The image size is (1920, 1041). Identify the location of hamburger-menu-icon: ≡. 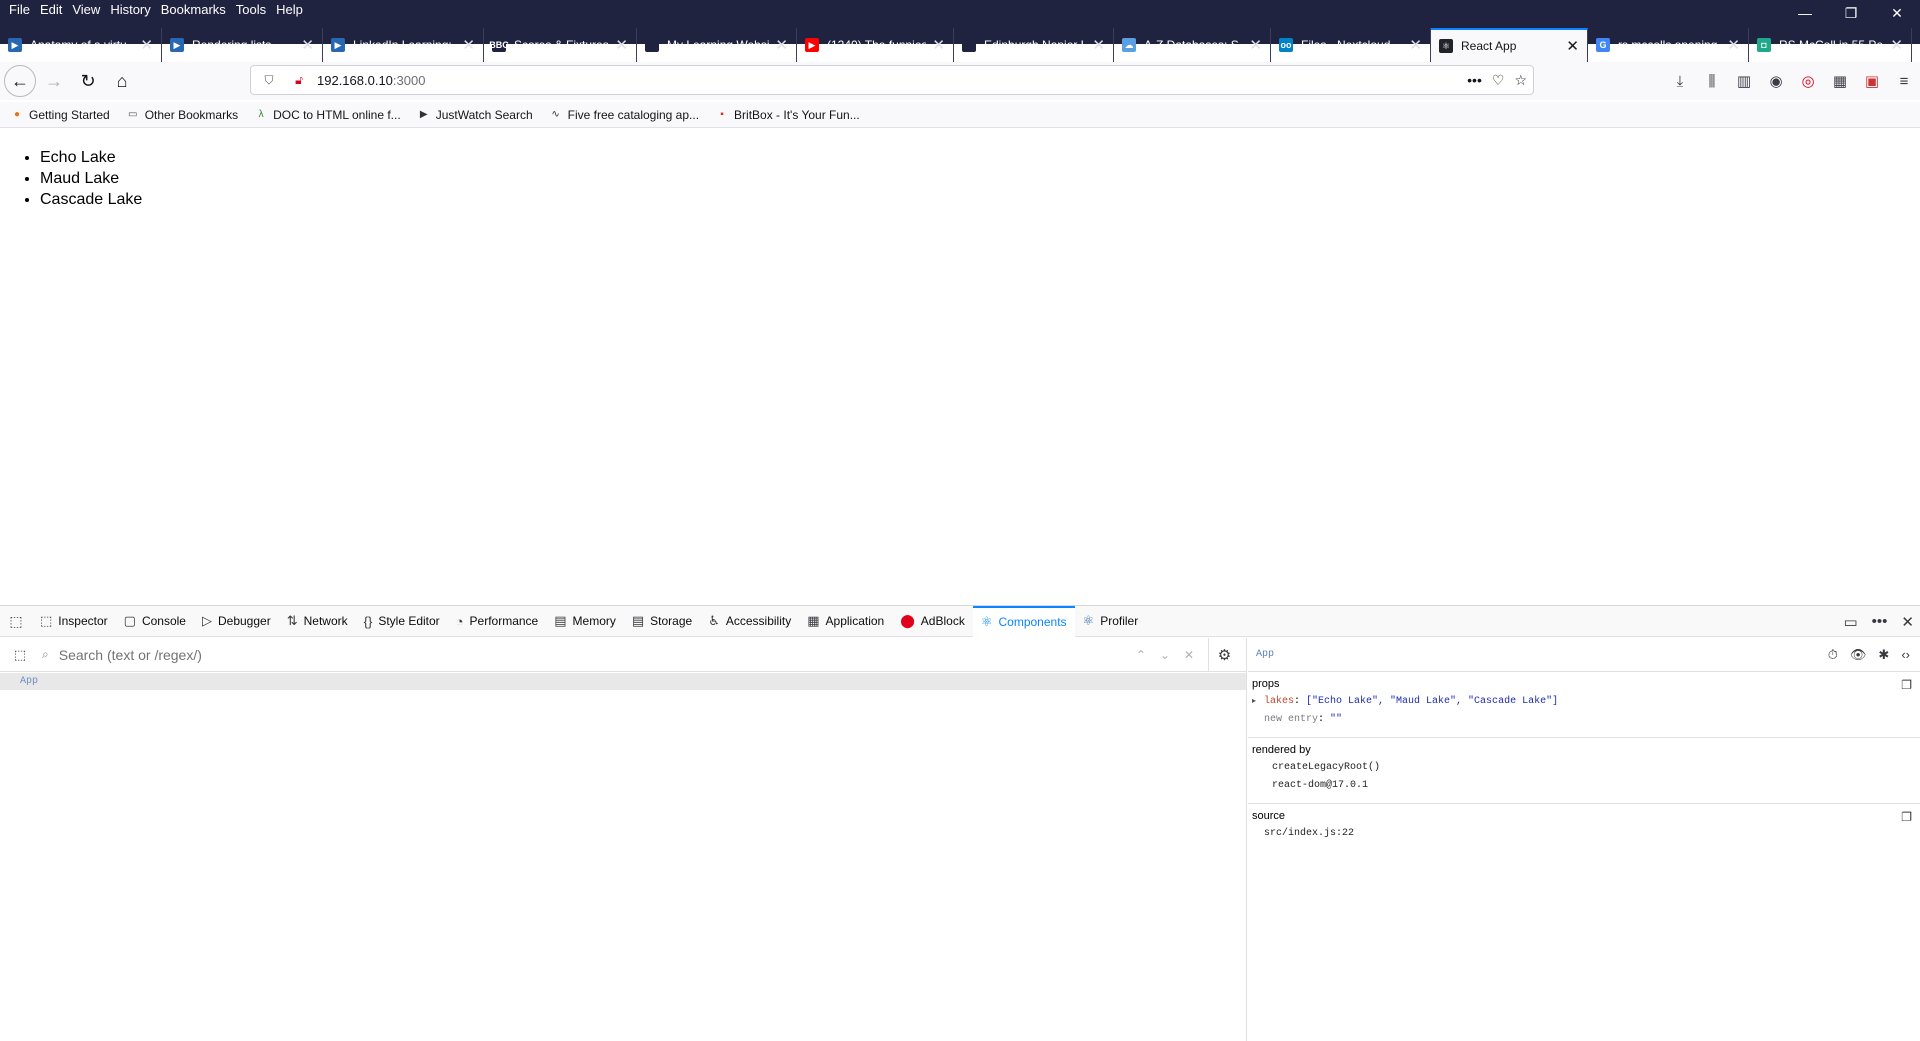
(1904, 81).